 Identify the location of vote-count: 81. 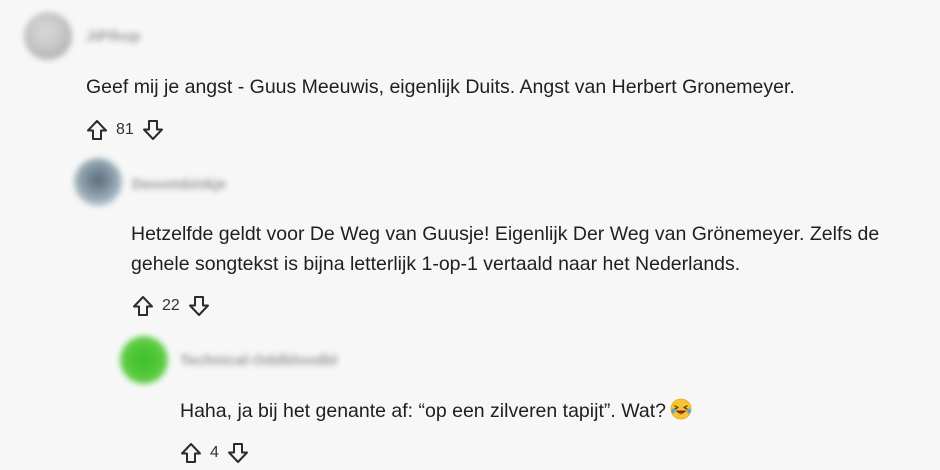
(125, 129).